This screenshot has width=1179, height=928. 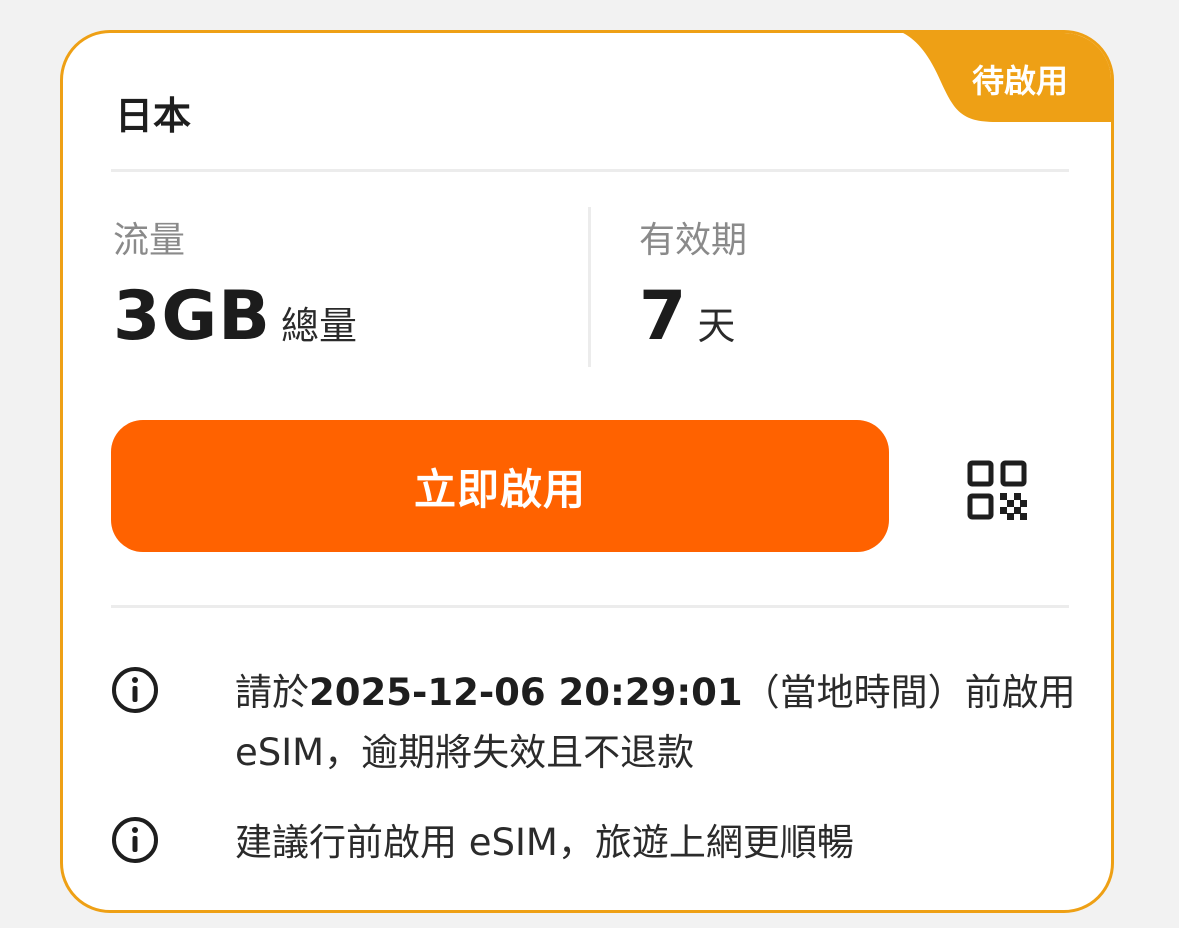 What do you see at coordinates (272, 692) in the screenshot?
I see `note-prefix: 請於` at bounding box center [272, 692].